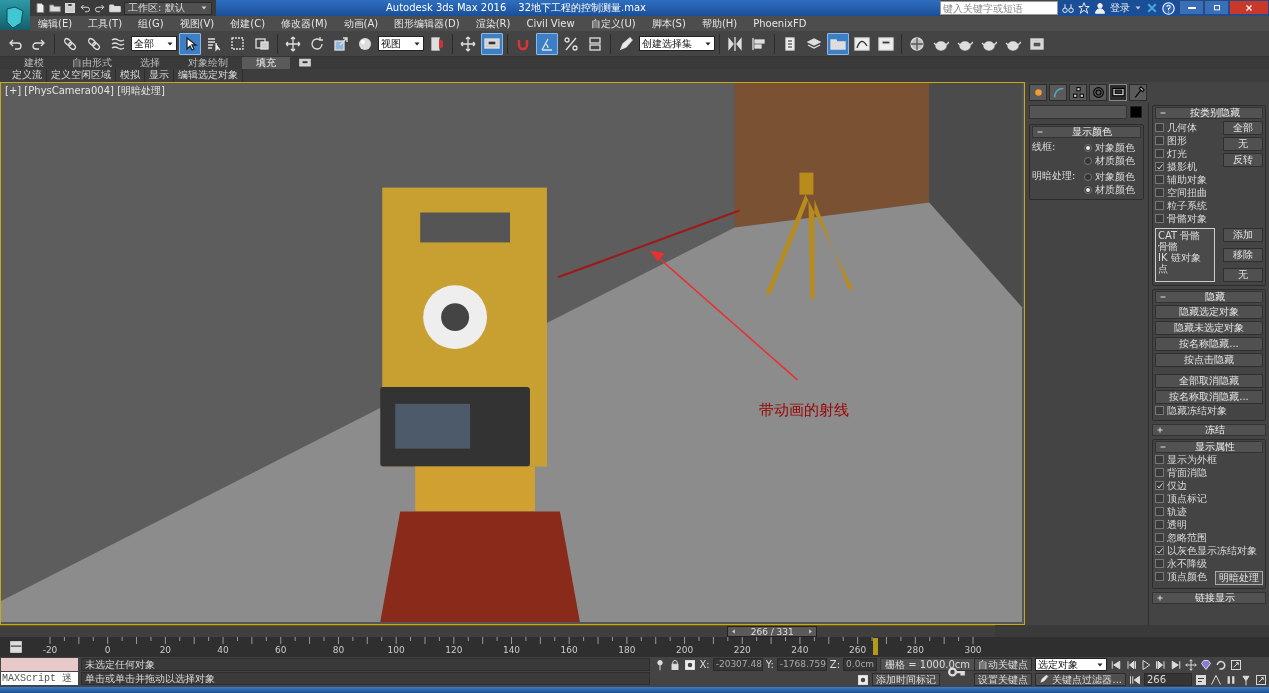 The image size is (1269, 693). Describe the element at coordinates (1236, 664) in the screenshot. I see `maximize-viewport-icon` at that location.